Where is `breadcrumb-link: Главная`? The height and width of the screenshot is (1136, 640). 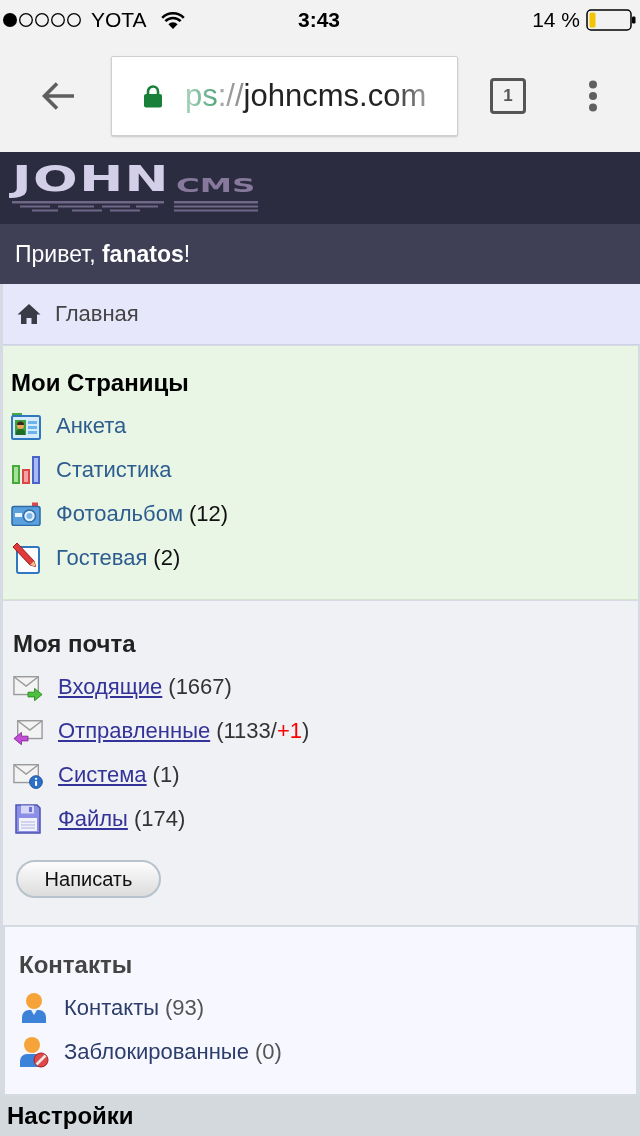
breadcrumb-link: Главная is located at coordinates (97, 314).